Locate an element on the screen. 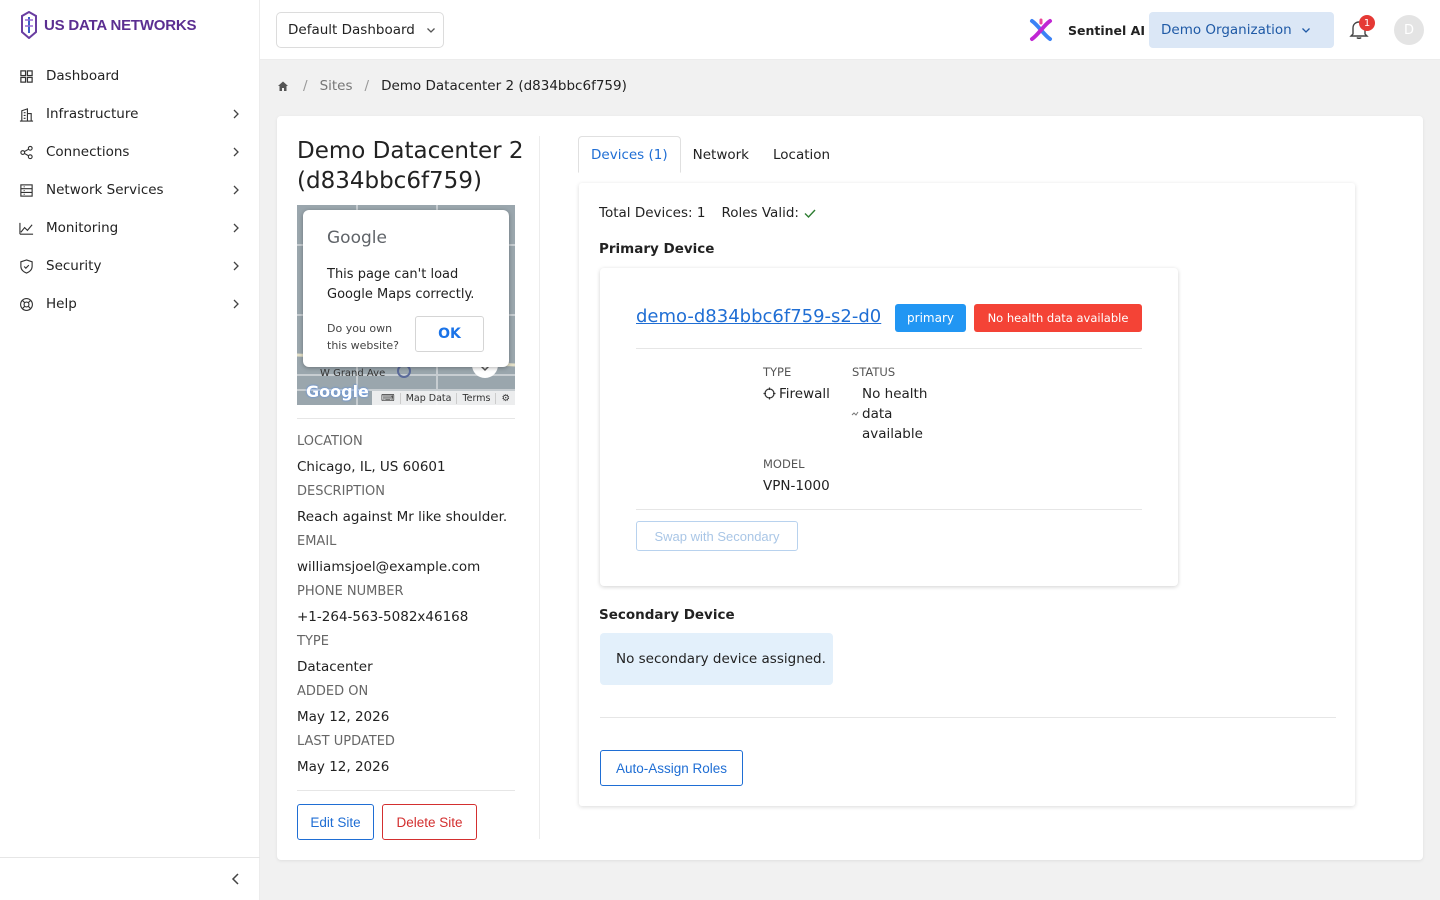  map-ok-button: OK is located at coordinates (449, 334).